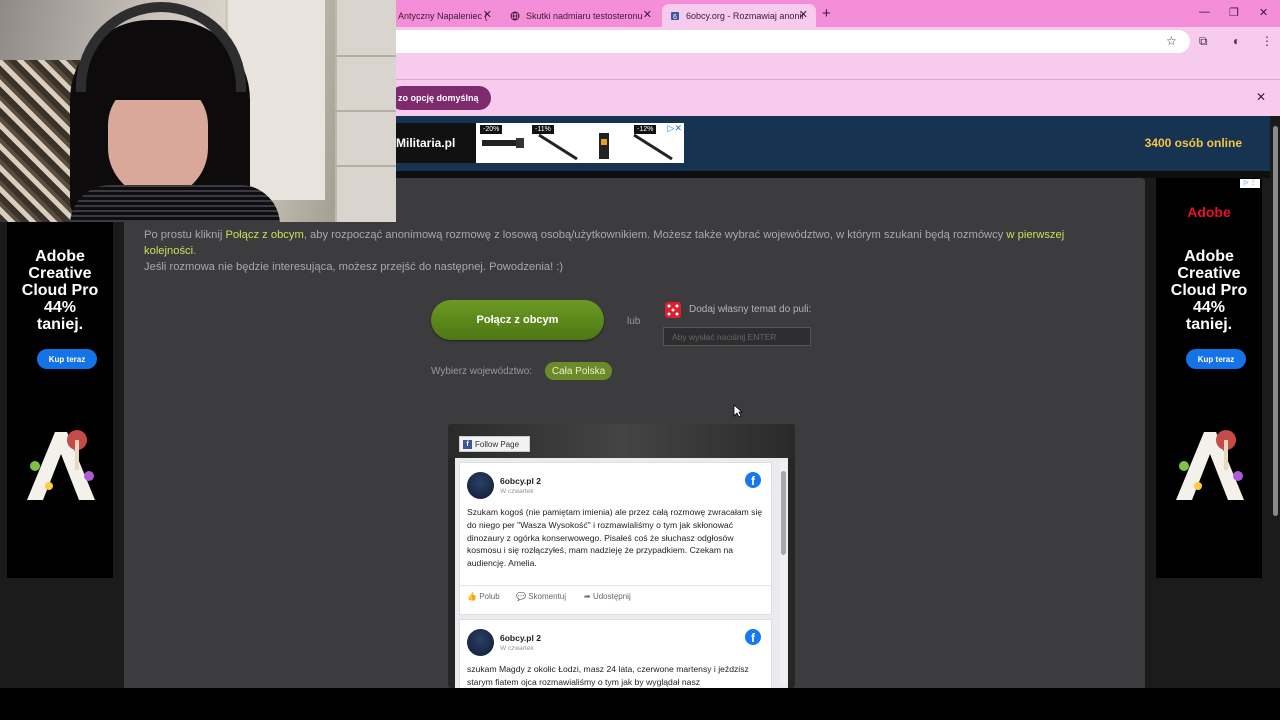 The height and width of the screenshot is (720, 1280). Describe the element at coordinates (494, 444) in the screenshot. I see `follow-page-button: f Follow Page` at that location.